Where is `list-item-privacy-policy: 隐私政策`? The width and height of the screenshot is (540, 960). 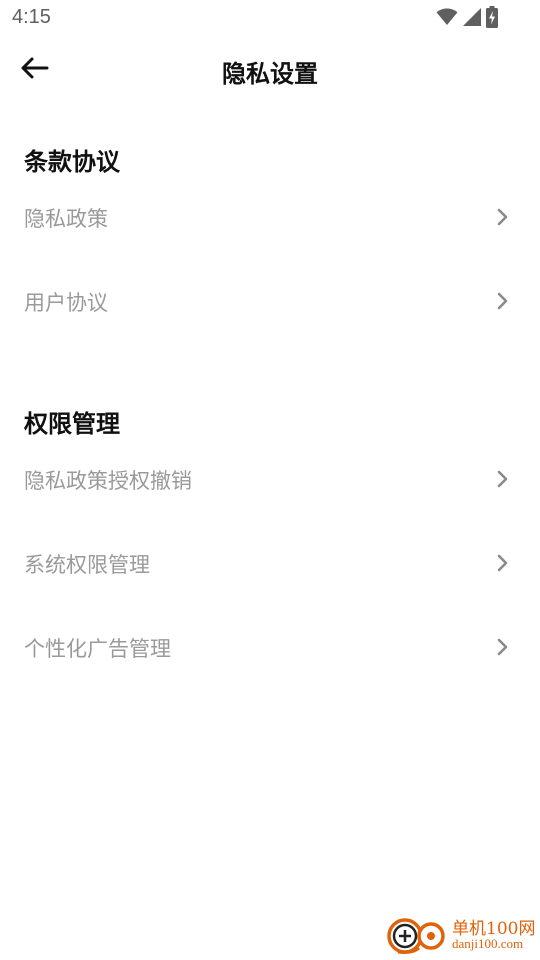
list-item-privacy-policy: 隐私政策 is located at coordinates (270, 218).